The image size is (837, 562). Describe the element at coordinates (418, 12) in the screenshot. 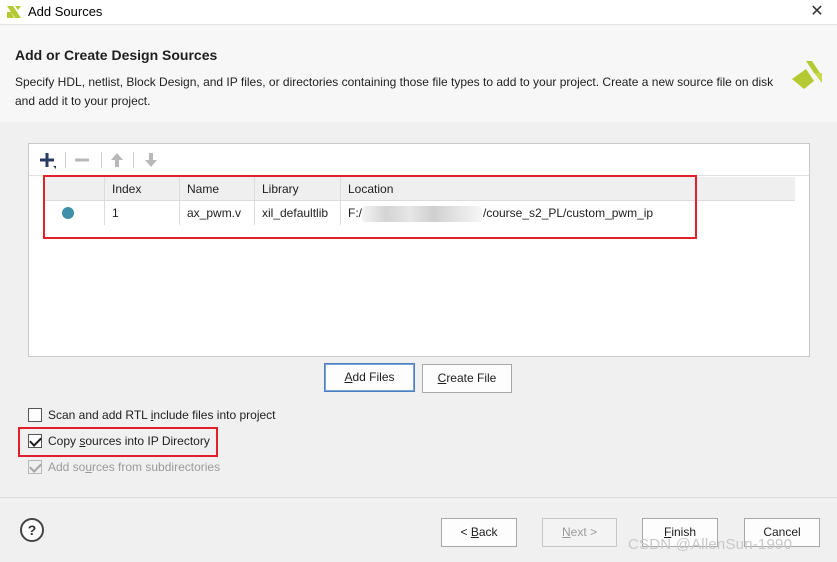

I see `window-titlebar: Add Sources ✕` at that location.